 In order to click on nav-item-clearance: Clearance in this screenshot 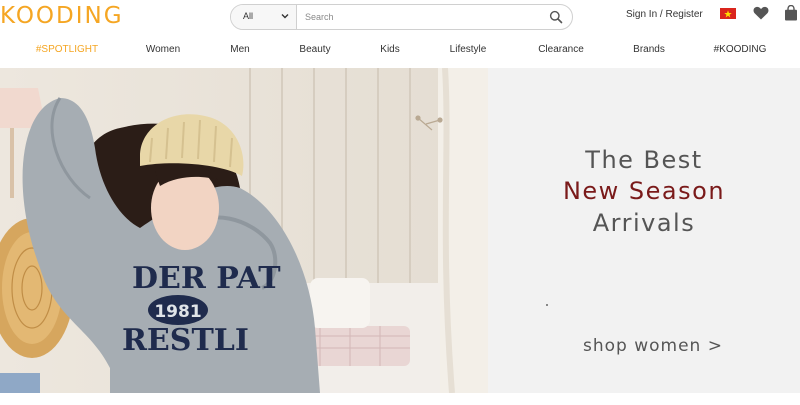, I will do `click(561, 49)`.